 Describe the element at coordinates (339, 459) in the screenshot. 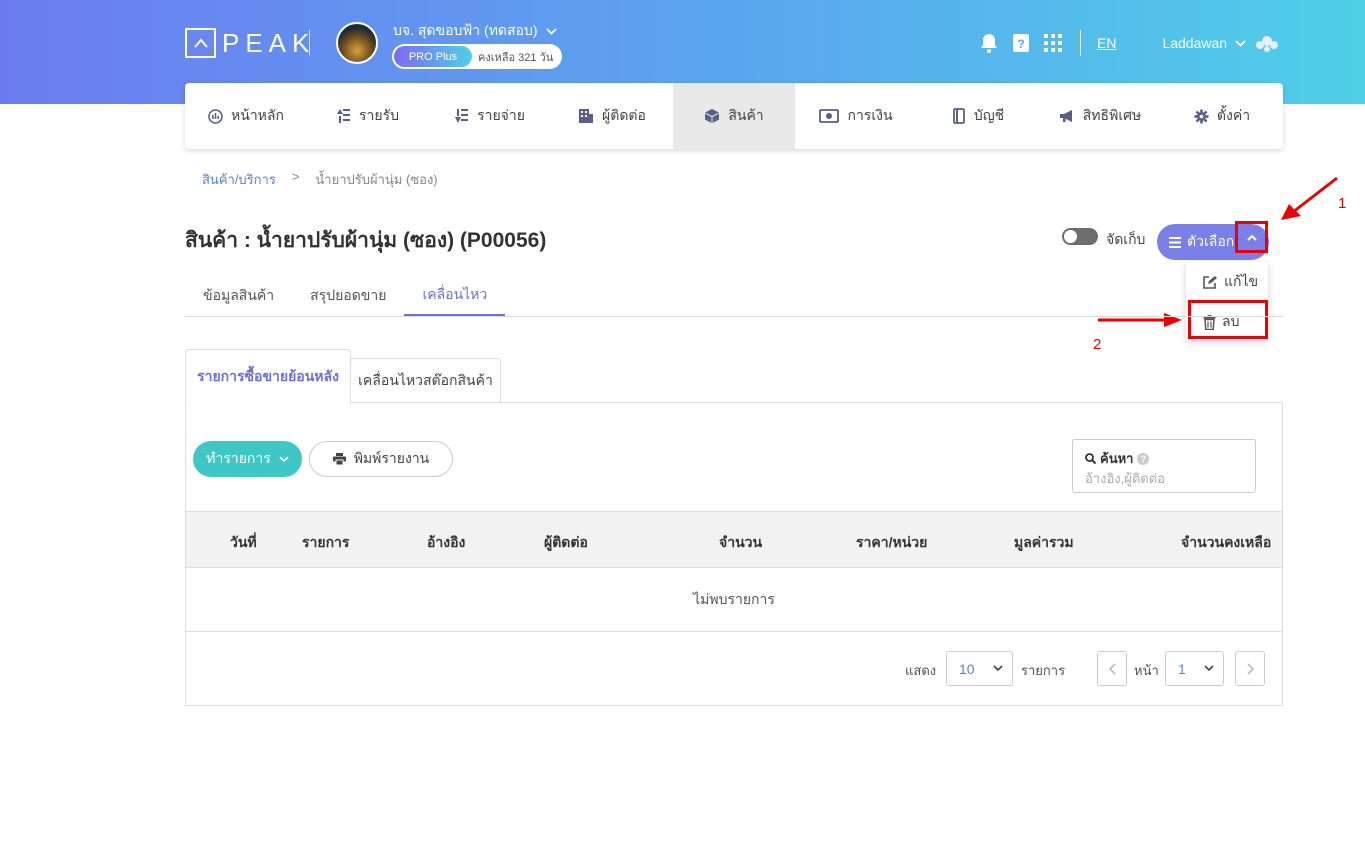

I see `printer-icon` at that location.